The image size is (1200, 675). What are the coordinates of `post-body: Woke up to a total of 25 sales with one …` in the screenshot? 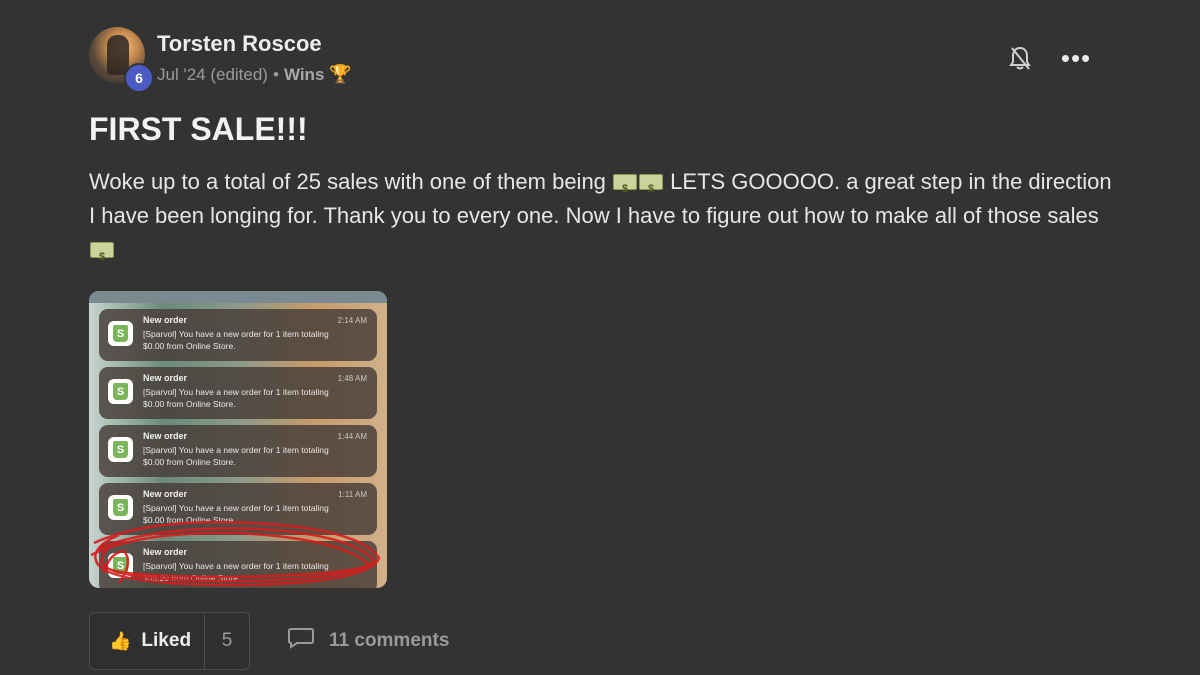 It's located at (604, 219).